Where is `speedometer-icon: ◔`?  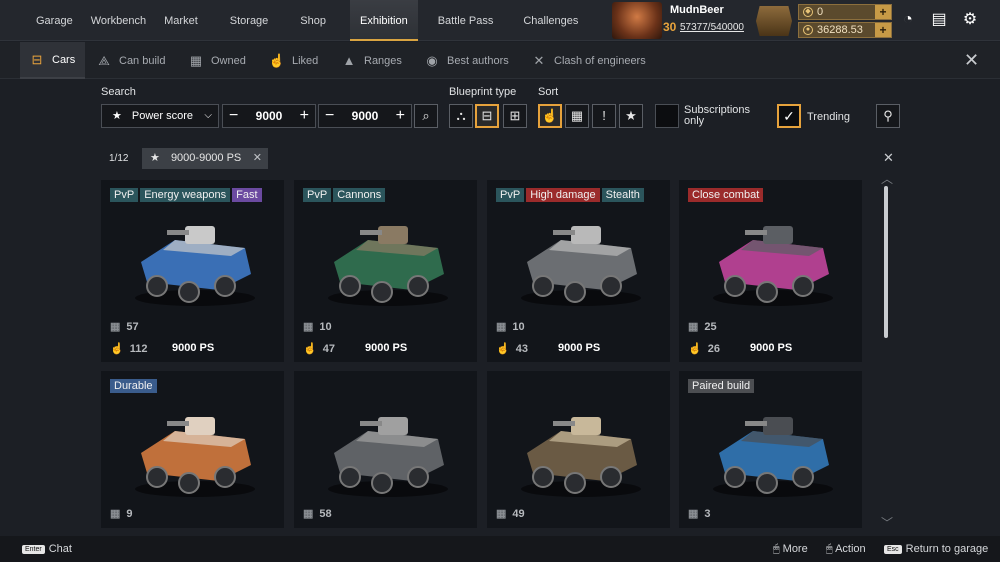
speedometer-icon: ◔ is located at coordinates (908, 20).